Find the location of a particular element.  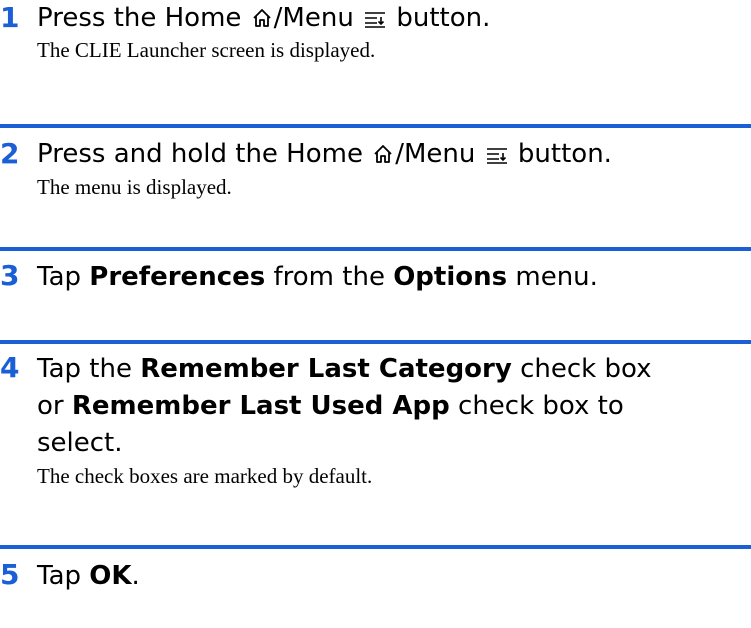

menu-item-preferences: Preferences is located at coordinates (177, 277).